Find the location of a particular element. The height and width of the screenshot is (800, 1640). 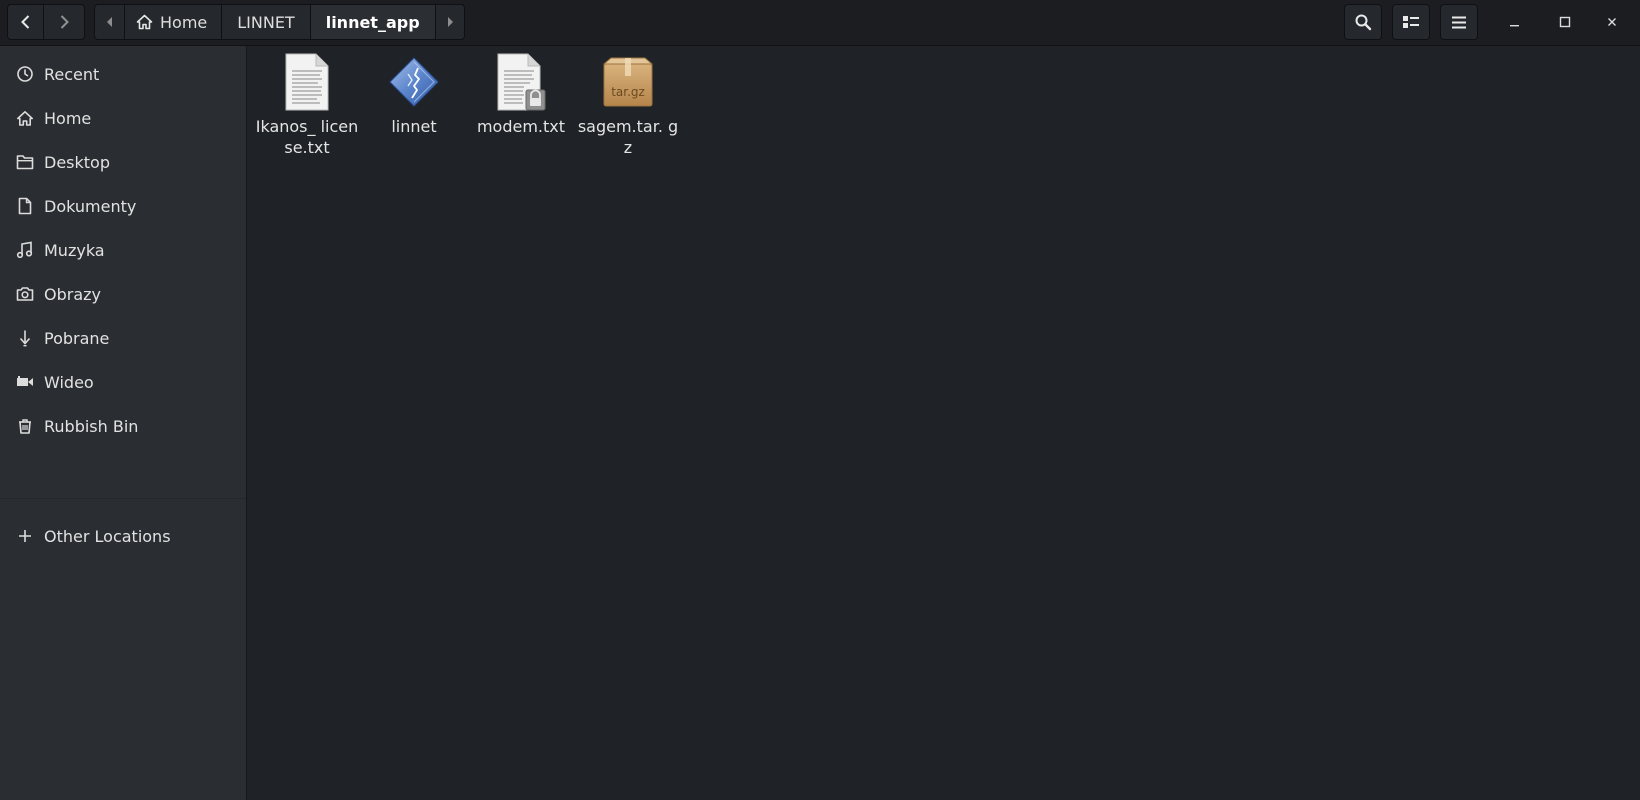

menu-button is located at coordinates (1459, 22).